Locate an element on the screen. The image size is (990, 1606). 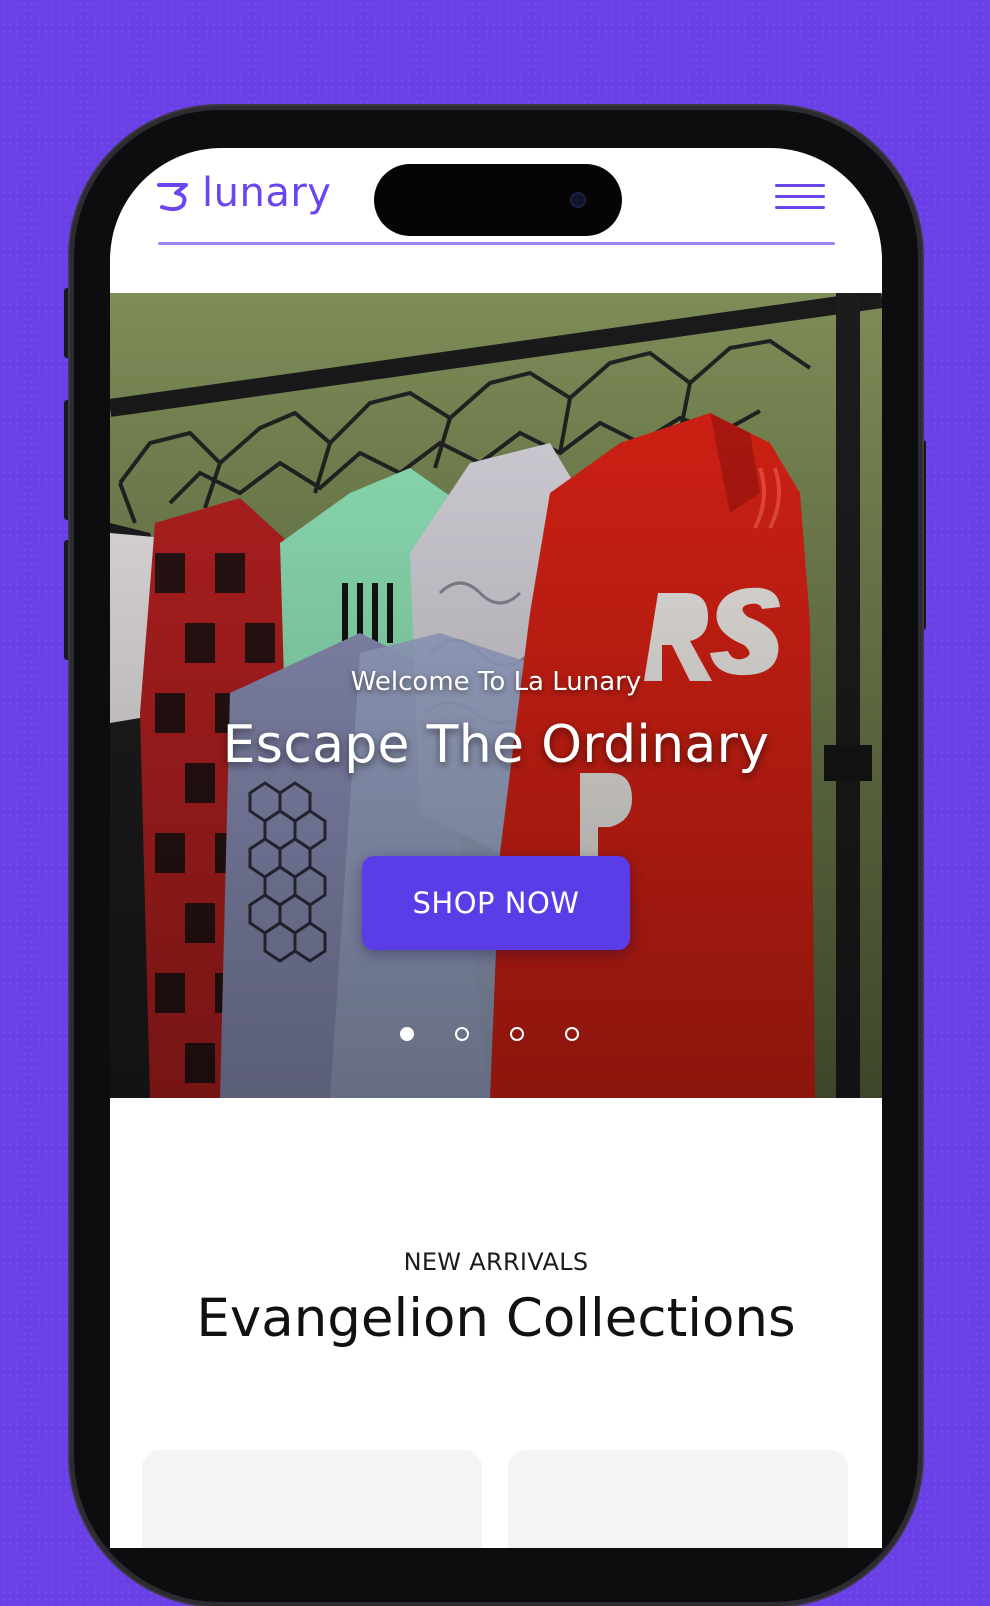
brand-logo: lunary is located at coordinates (244, 193).